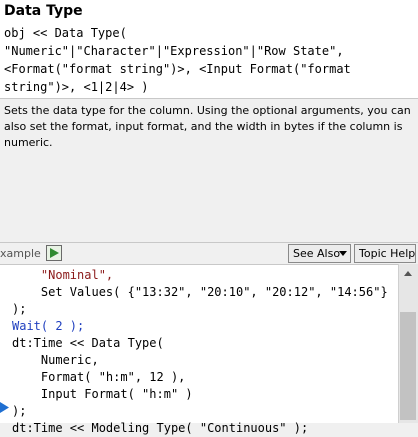  Describe the element at coordinates (99, 377) in the screenshot. I see `code-line: Format( "h:m", 12 ),` at that location.